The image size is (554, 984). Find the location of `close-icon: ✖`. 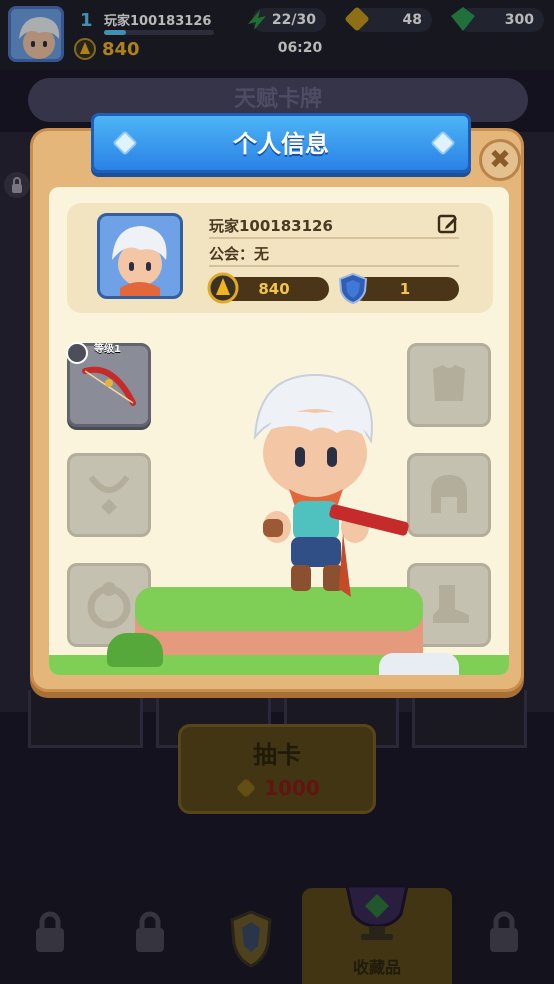

close-icon: ✖ is located at coordinates (500, 160).